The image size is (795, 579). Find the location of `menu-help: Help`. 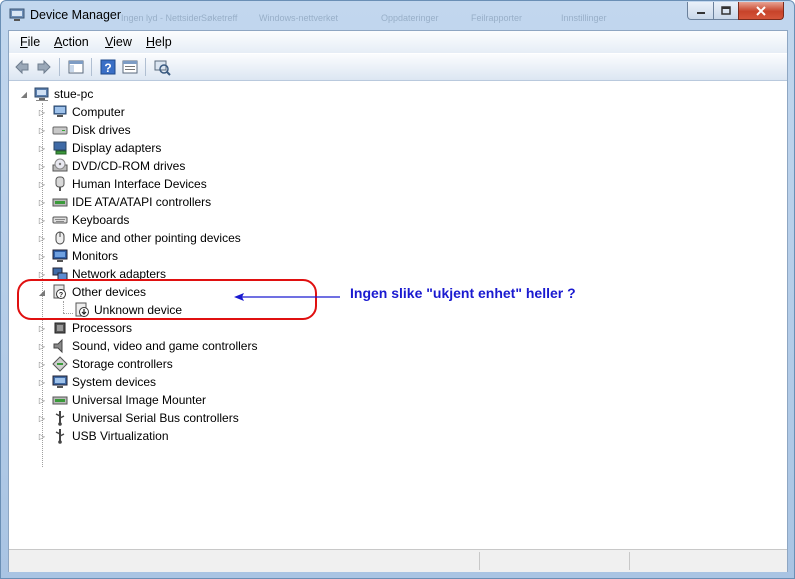

menu-help: Help is located at coordinates (159, 42).